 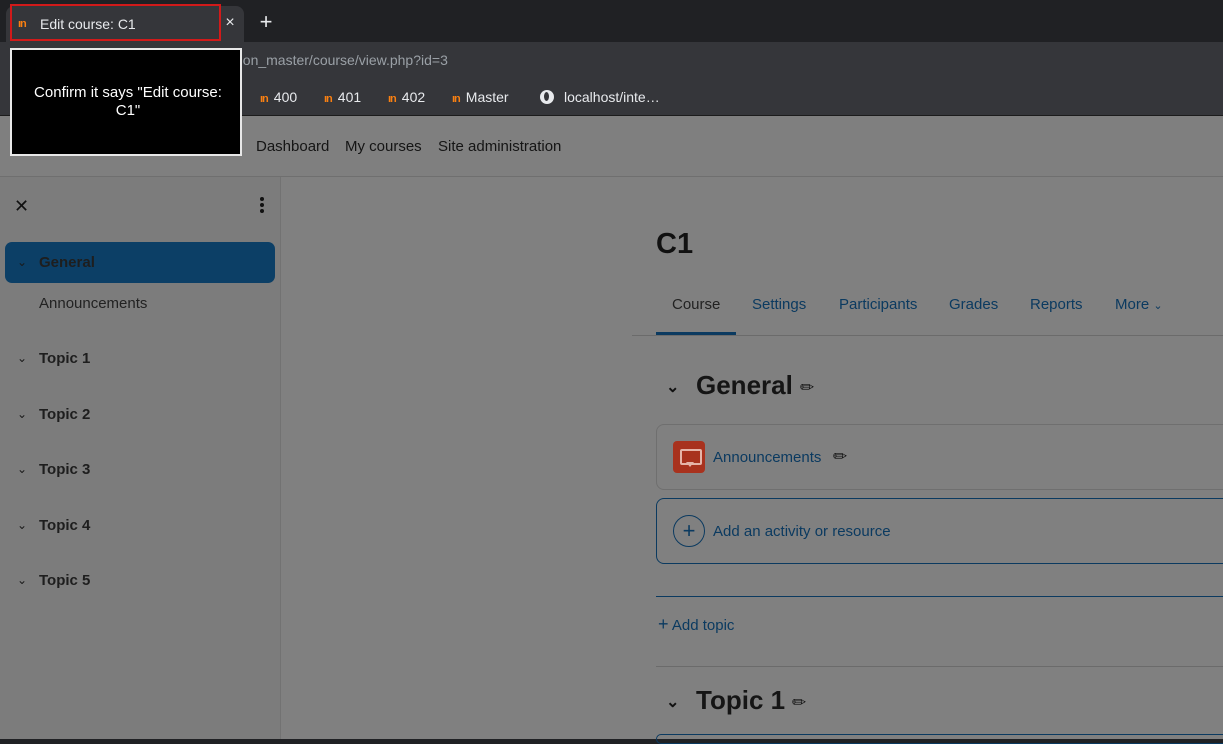 What do you see at coordinates (64, 469) in the screenshot?
I see `drawer-section-topic-3: Topic 3` at bounding box center [64, 469].